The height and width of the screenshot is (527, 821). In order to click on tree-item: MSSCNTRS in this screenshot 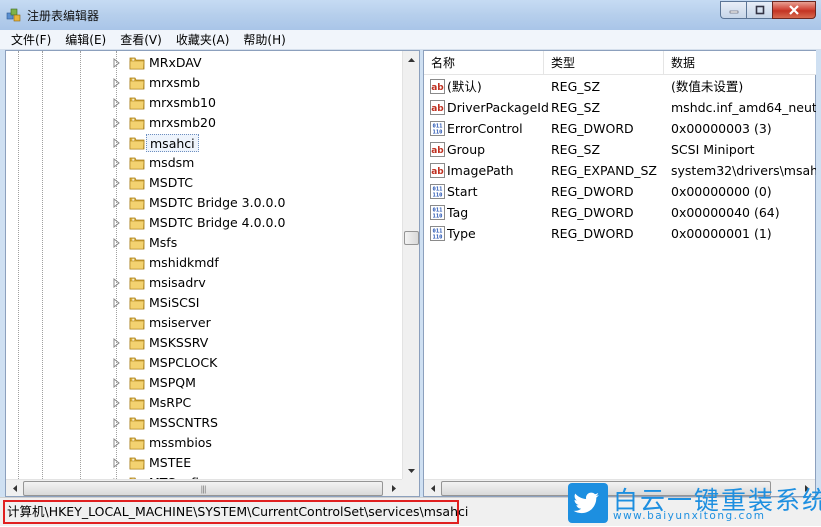, I will do `click(204, 423)`.